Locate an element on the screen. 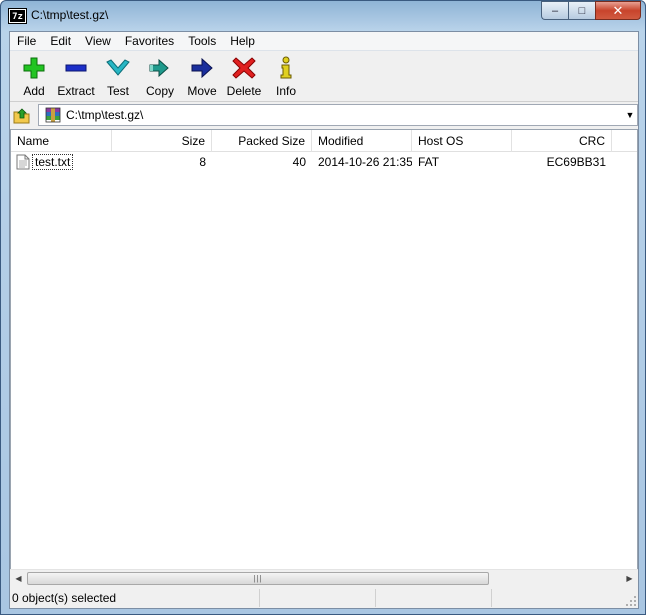 Image resolution: width=646 pixels, height=615 pixels. status-bar: 0 object(s) selected is located at coordinates (324, 598).